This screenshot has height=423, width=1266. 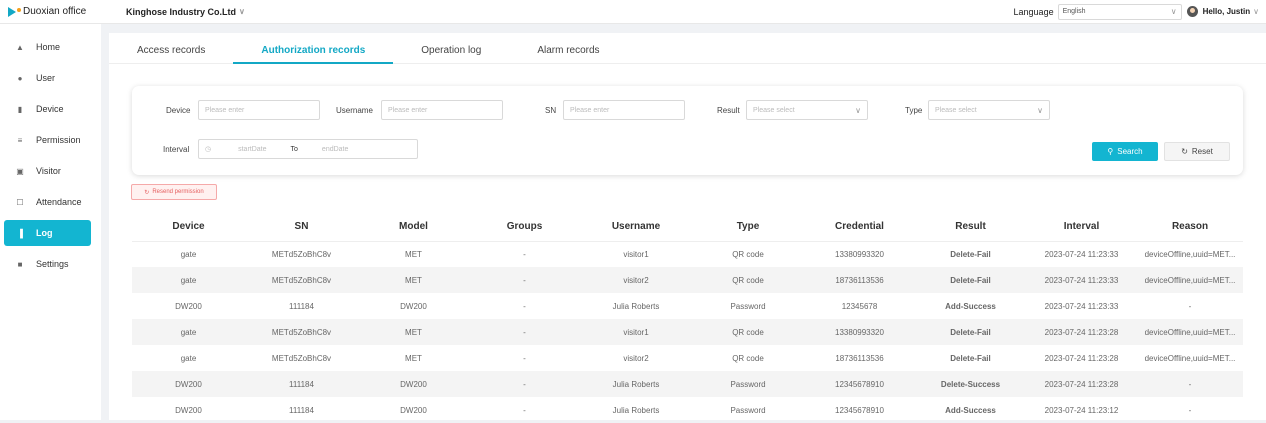 I want to click on interval-range-picker: ◷ startDate To endDate, so click(x=308, y=149).